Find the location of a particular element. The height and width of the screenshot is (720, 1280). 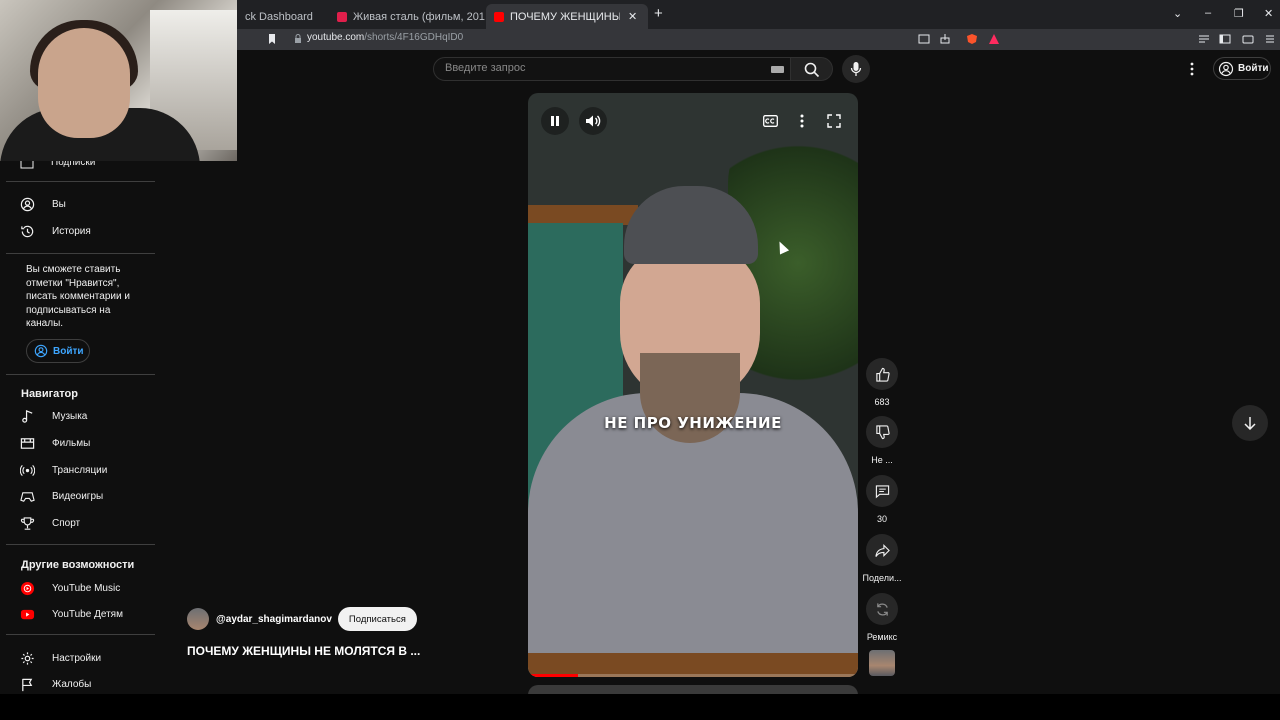

install-icon is located at coordinates (924, 39).